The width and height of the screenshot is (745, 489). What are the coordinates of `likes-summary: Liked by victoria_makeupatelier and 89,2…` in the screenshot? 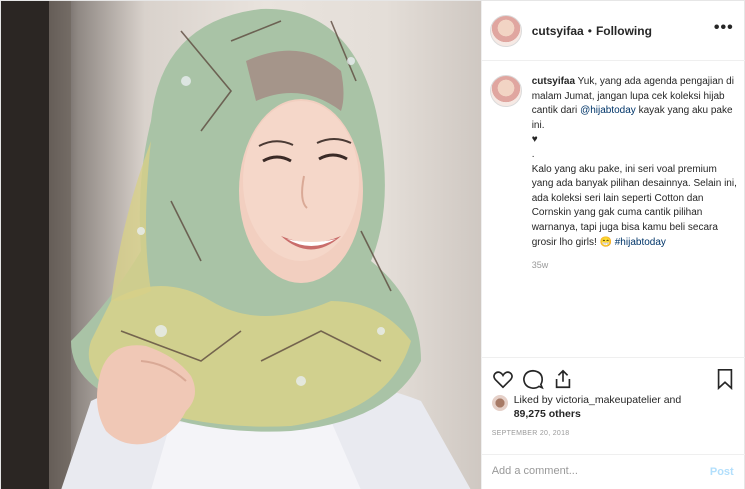 It's located at (616, 407).